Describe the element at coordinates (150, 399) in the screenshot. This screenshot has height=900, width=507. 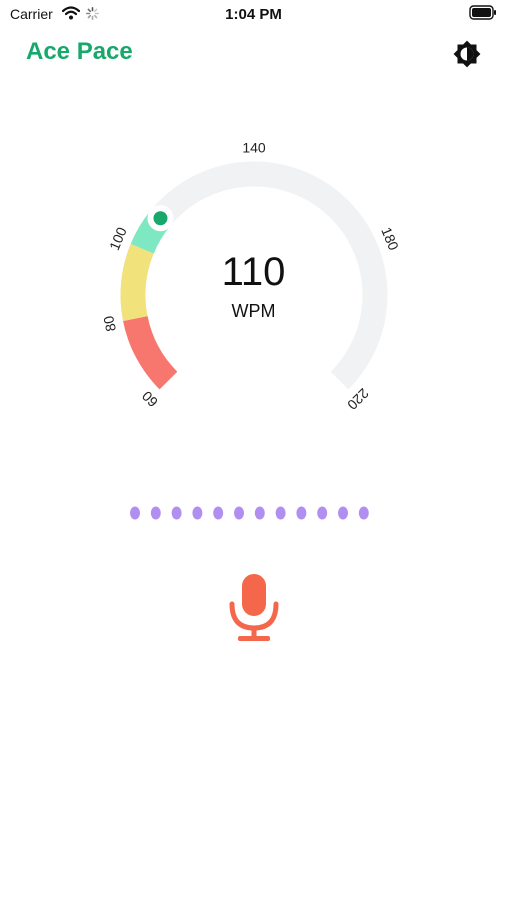
I see `gauge-tick-label: 60` at that location.